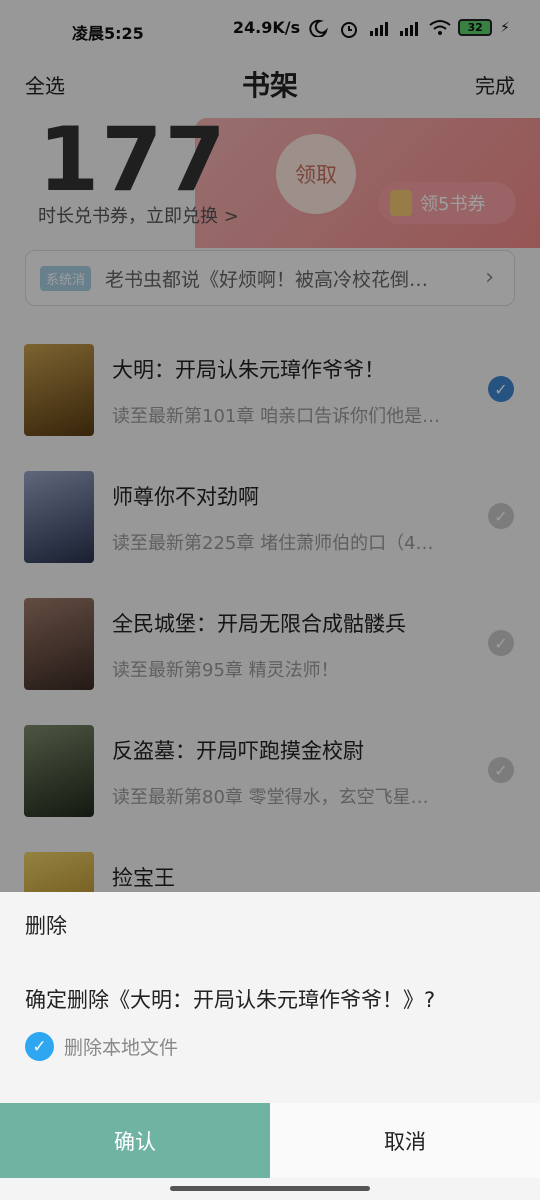 Image resolution: width=540 pixels, height=1200 pixels. Describe the element at coordinates (230, 1000) in the screenshot. I see `dialog-message: 确定删除《大明：开局认朱元璋作爷爷！》?` at that location.